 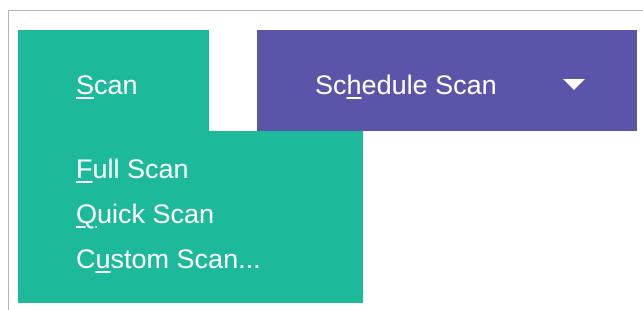 I want to click on scan-mnemonic: S, so click(x=85, y=85).